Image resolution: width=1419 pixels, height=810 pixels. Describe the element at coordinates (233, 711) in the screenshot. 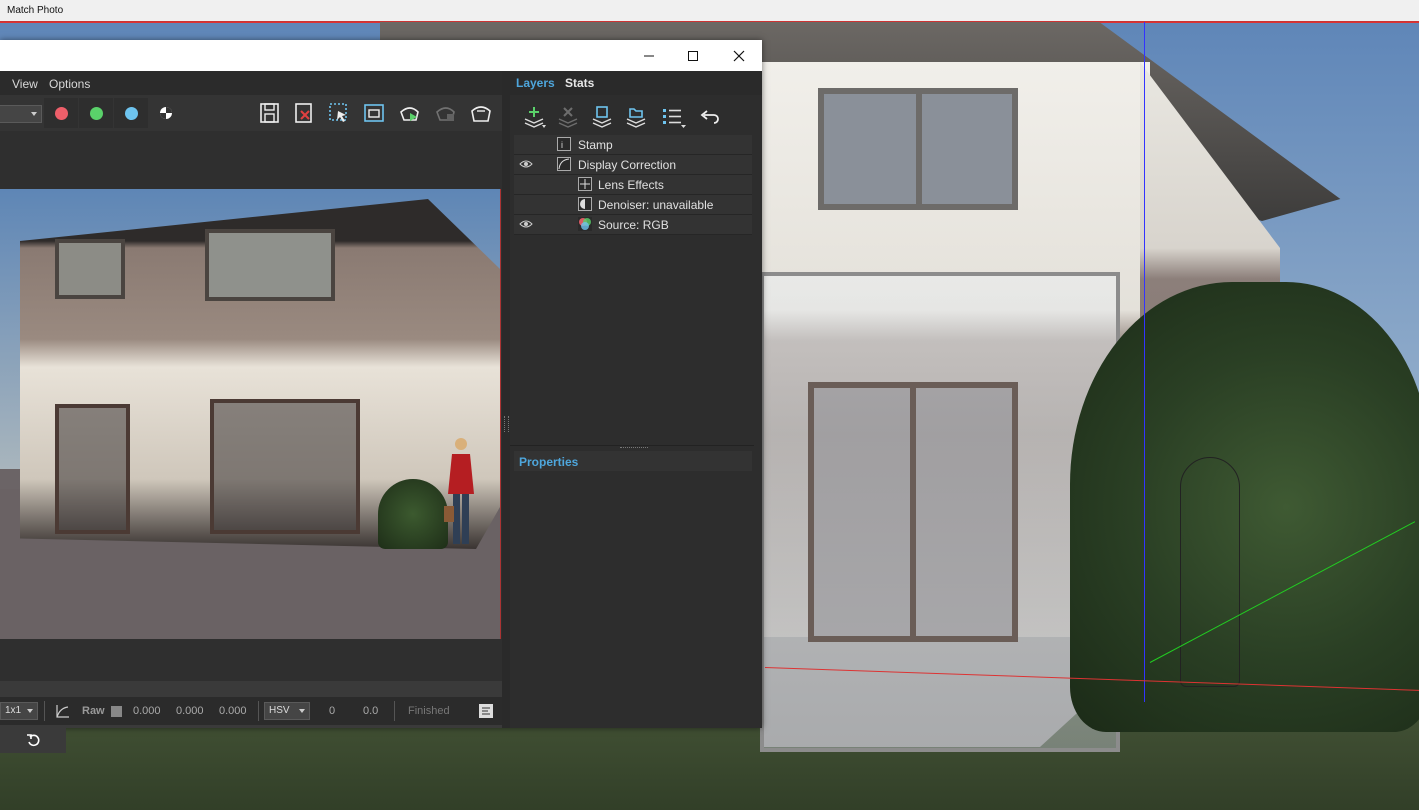

I see `blue-value: 0.000` at that location.